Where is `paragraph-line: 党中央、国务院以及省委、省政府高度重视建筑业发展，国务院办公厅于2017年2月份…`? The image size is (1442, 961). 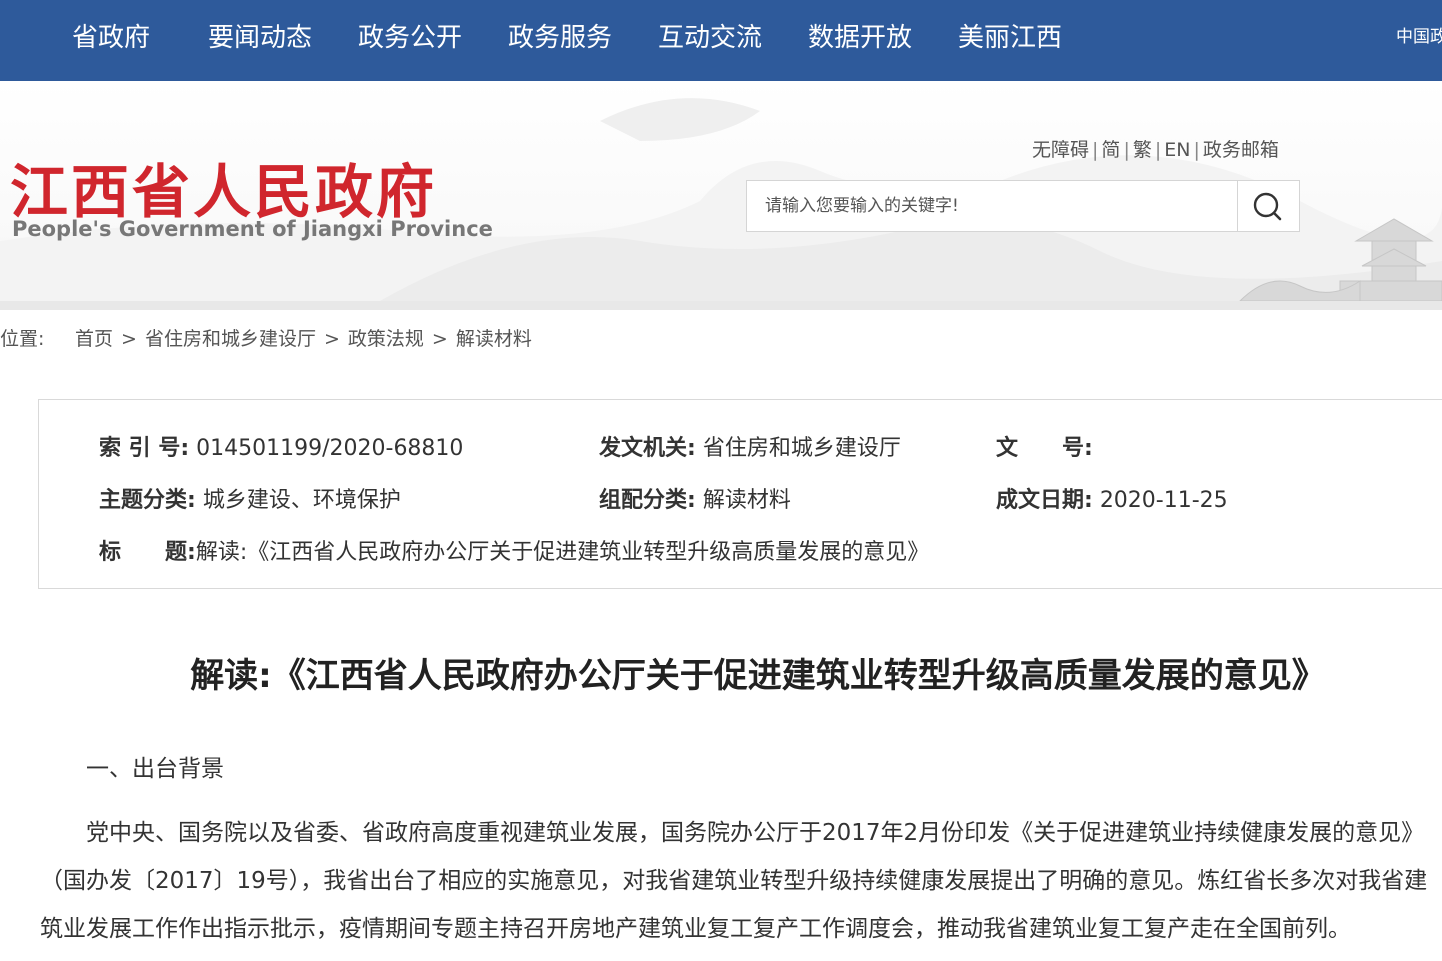
paragraph-line: 党中央、国务院以及省委、省政府高度重视建筑业发展，国务院办公厅于2017年2月份… is located at coordinates (755, 833).